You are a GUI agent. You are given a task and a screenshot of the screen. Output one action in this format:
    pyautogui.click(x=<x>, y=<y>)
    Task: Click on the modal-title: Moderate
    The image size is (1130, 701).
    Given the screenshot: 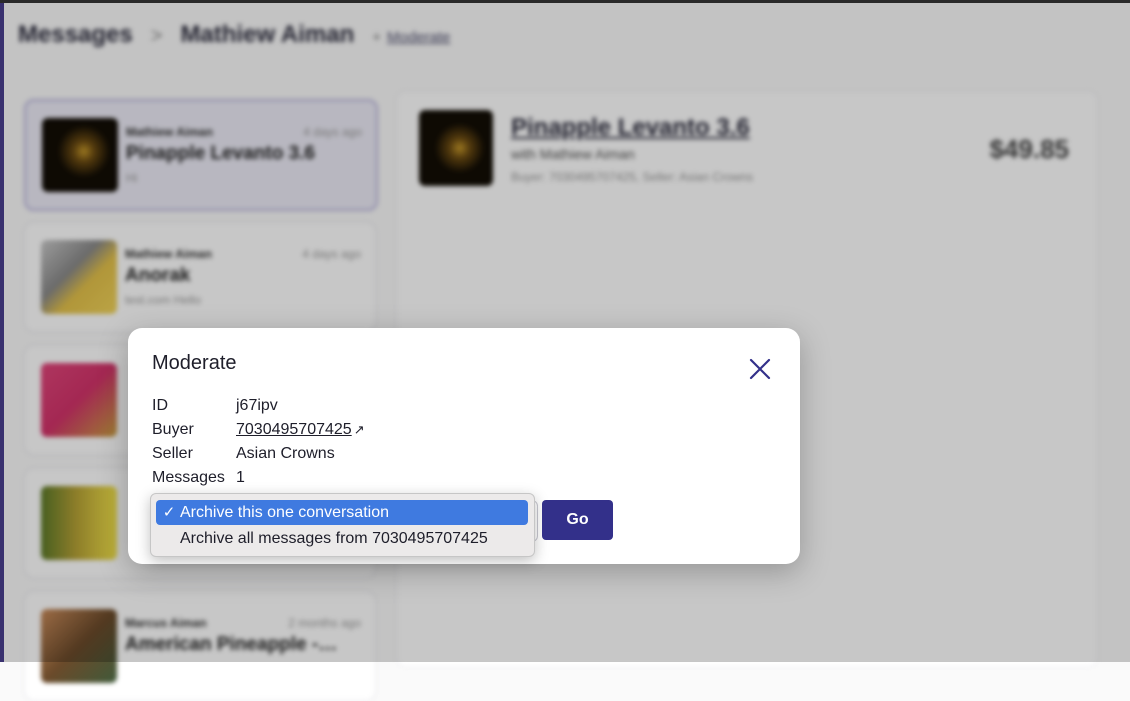 What is the action you would take?
    pyautogui.click(x=194, y=363)
    